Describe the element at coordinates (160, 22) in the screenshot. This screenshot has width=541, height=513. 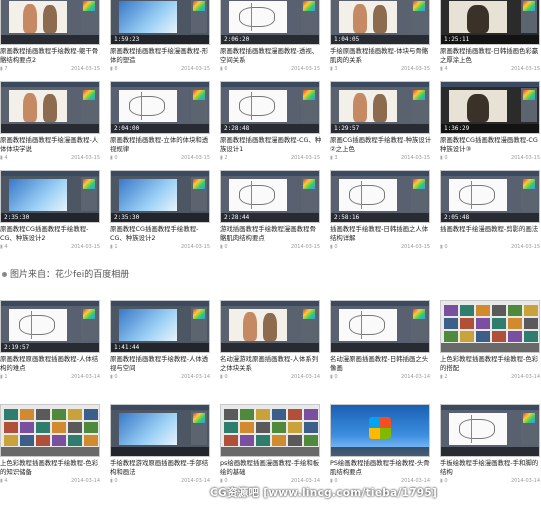
I see `video-thumbnail: 1:59:23` at that location.